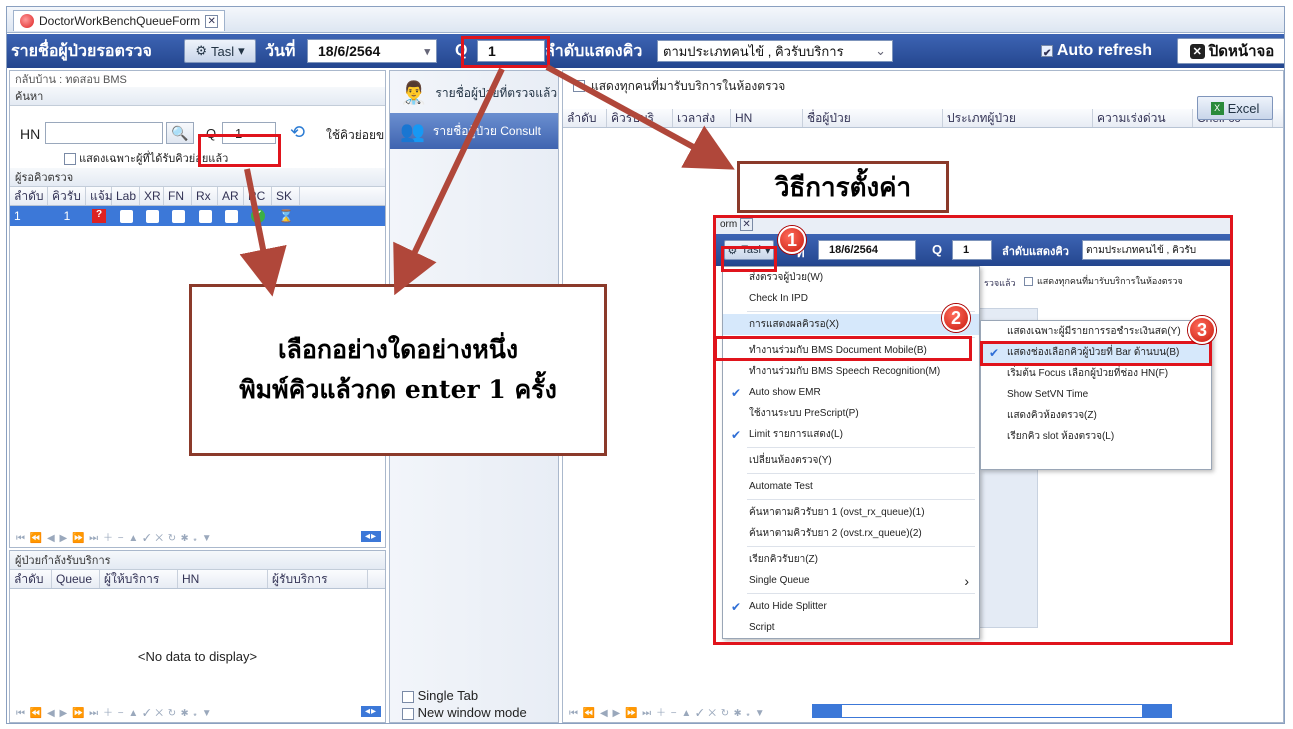  What do you see at coordinates (640, 117) in the screenshot?
I see `arrow-toolbar-to-settings` at bounding box center [640, 117].